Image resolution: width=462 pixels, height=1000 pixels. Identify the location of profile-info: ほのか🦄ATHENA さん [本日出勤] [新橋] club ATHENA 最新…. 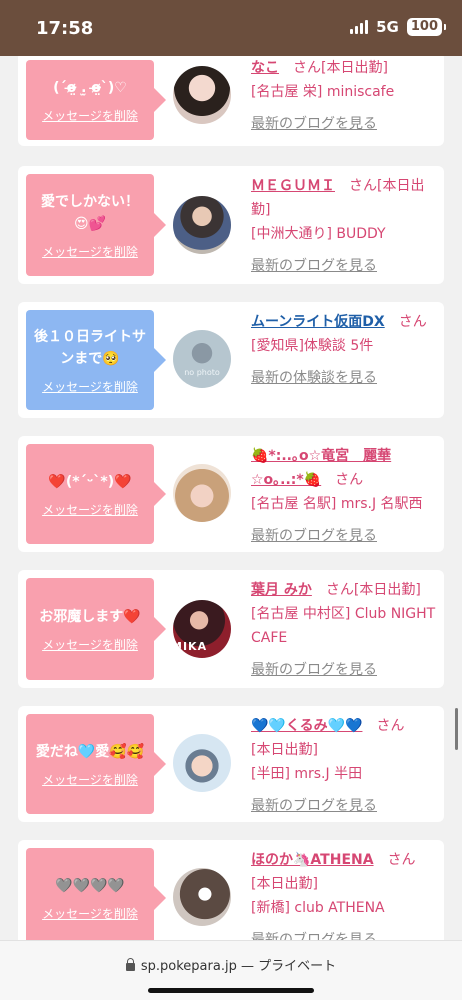
(344, 894).